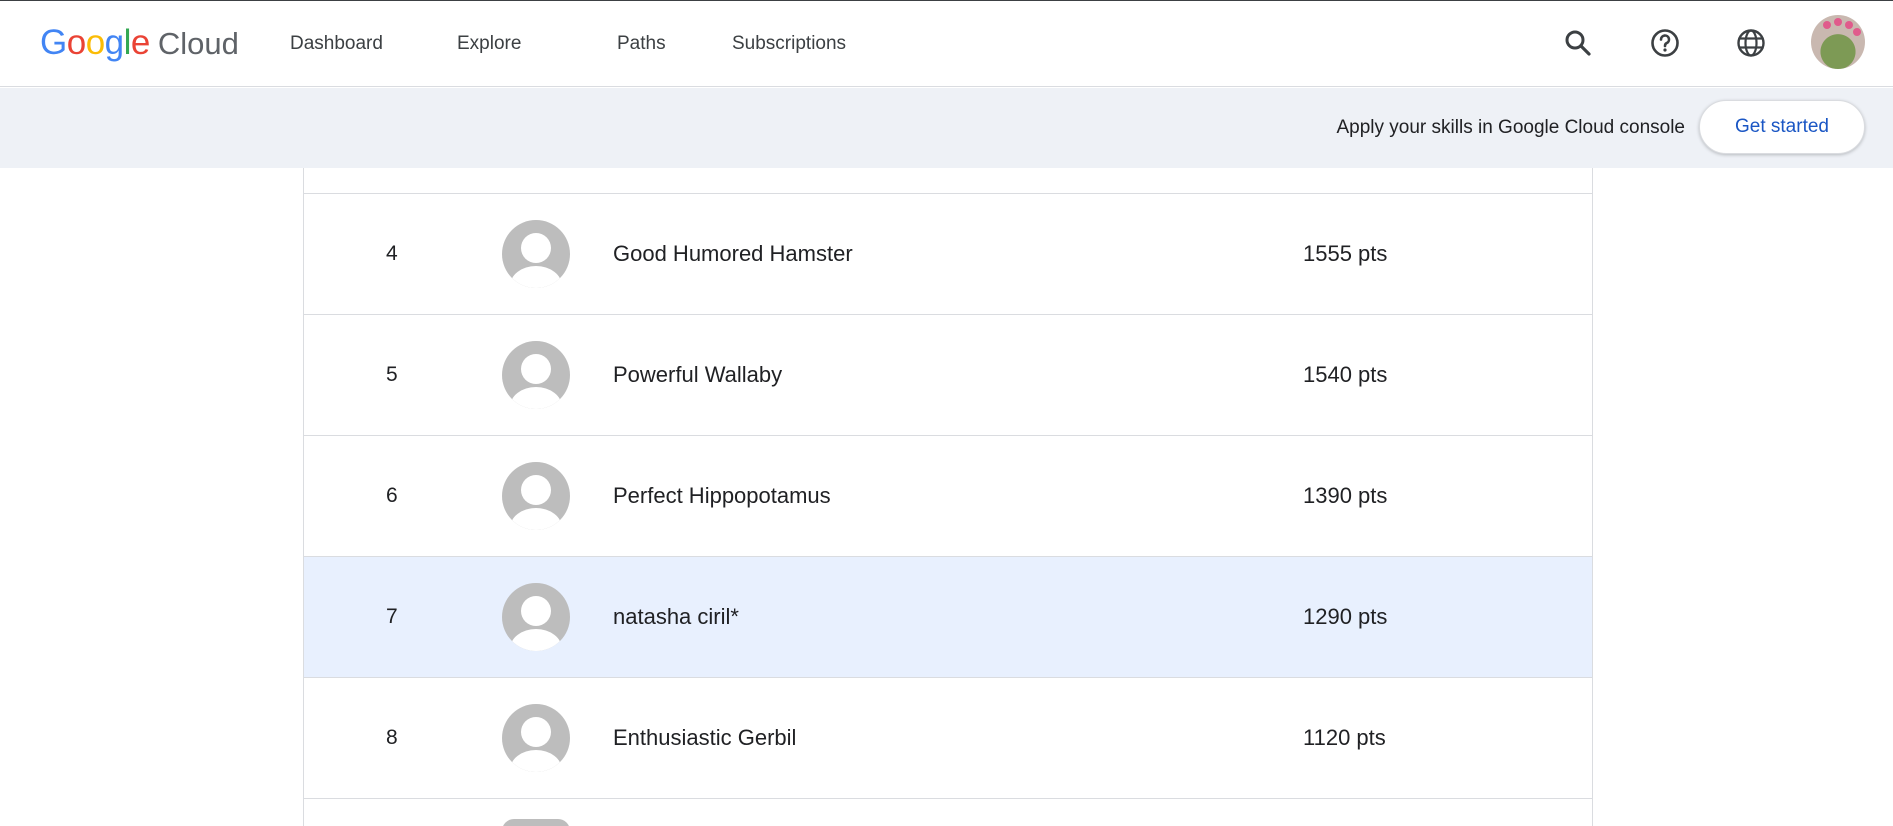 Image resolution: width=1893 pixels, height=826 pixels. What do you see at coordinates (948, 254) in the screenshot?
I see `leaderboard-row: 4 Good Humored Hamster 1555 pts` at bounding box center [948, 254].